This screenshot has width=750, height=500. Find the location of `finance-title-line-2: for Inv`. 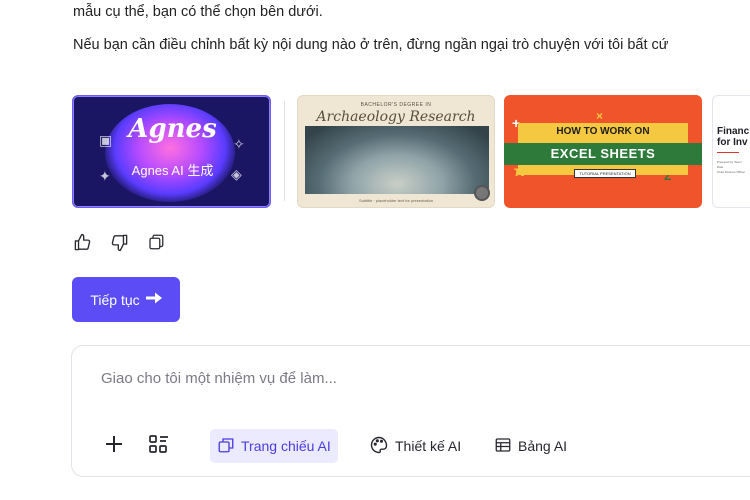

finance-title-line-2: for Inv is located at coordinates (732, 142).